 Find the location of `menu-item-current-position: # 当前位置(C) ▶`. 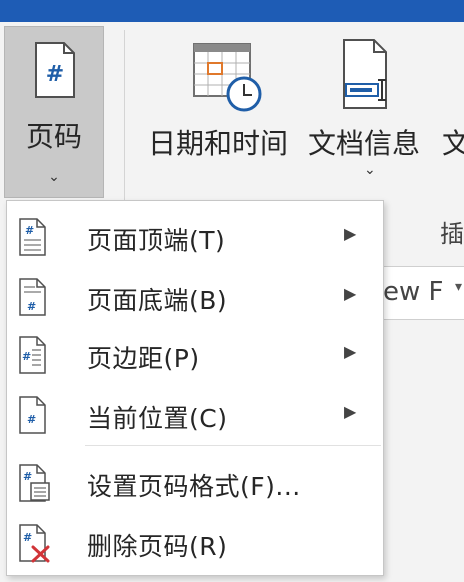

menu-item-current-position: # 当前位置(C) ▶ is located at coordinates (195, 415).